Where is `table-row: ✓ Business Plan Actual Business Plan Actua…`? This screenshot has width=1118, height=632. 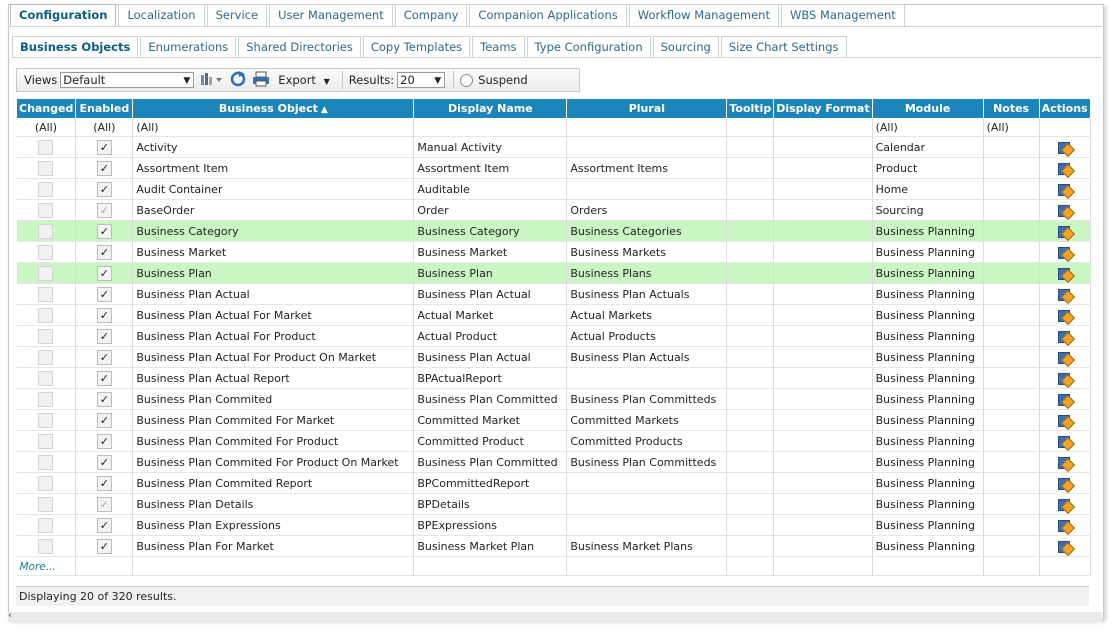
table-row: ✓ Business Plan Actual Business Plan Actua… is located at coordinates (553, 294).